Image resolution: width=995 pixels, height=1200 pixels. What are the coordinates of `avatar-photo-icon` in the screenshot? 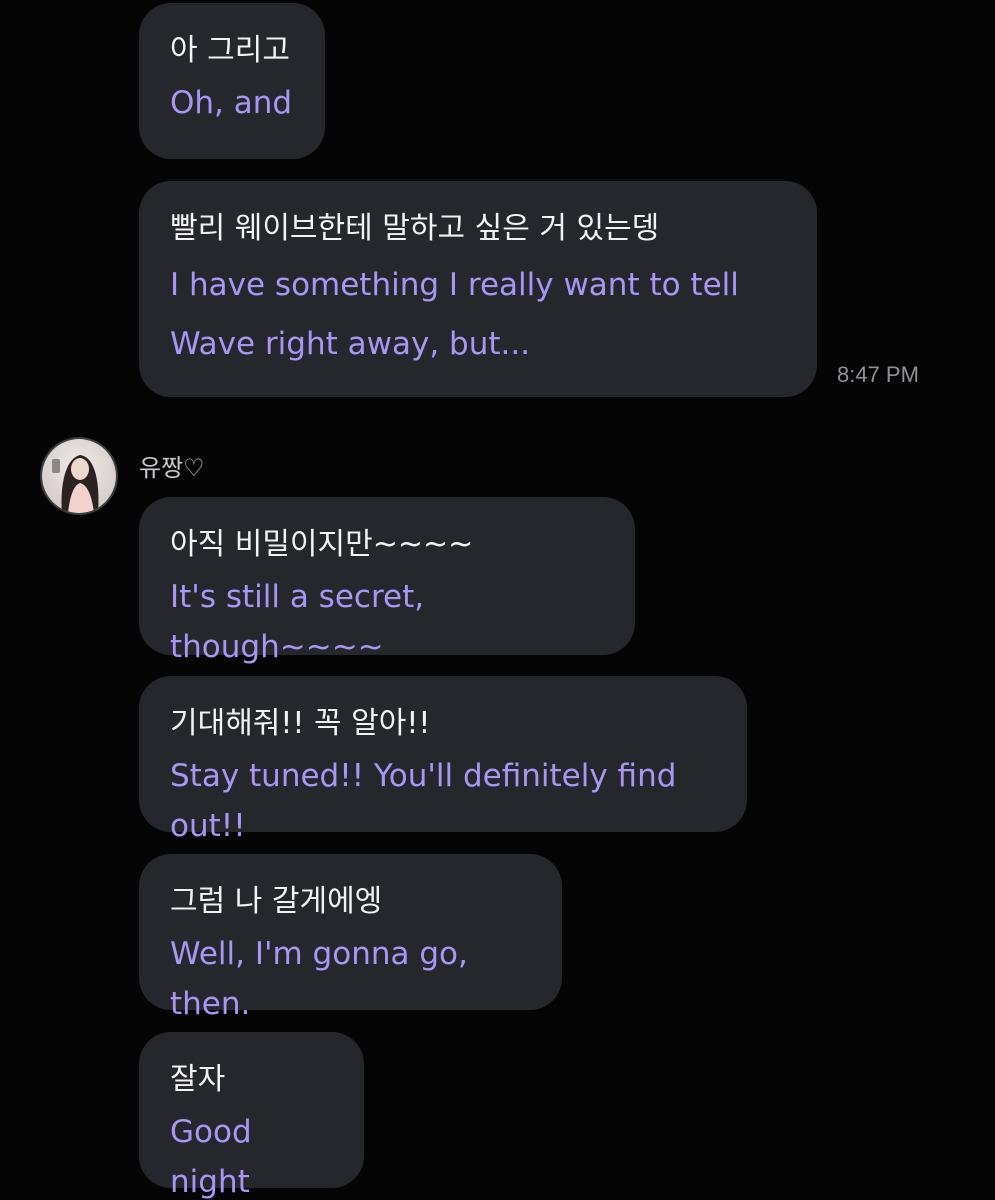 It's located at (79, 476).